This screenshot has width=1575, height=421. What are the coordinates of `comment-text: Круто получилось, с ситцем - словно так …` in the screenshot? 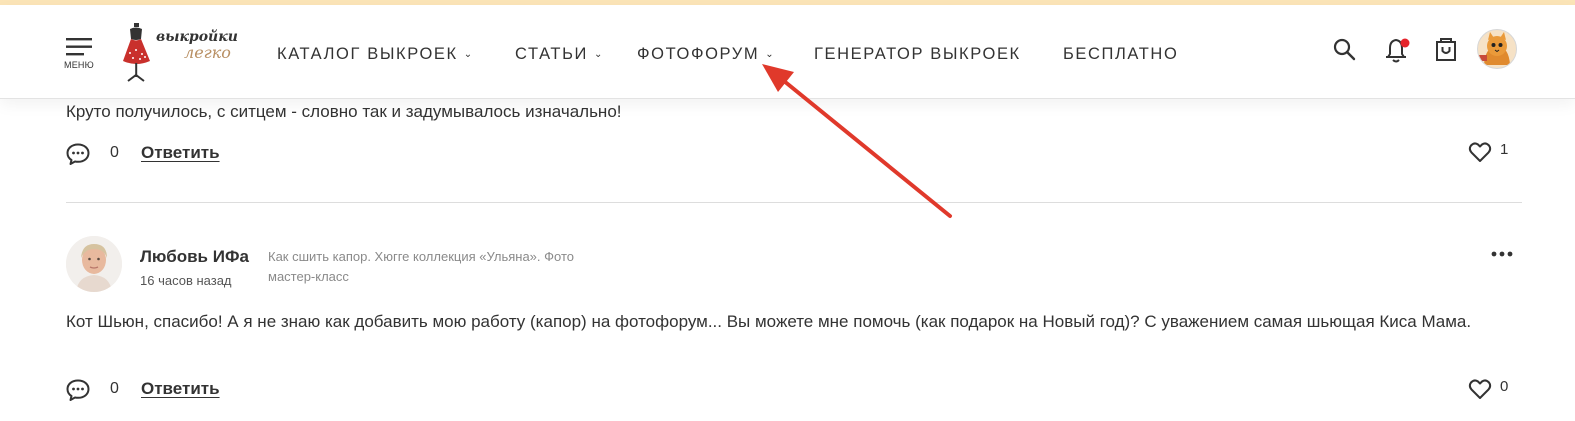 It's located at (344, 111).